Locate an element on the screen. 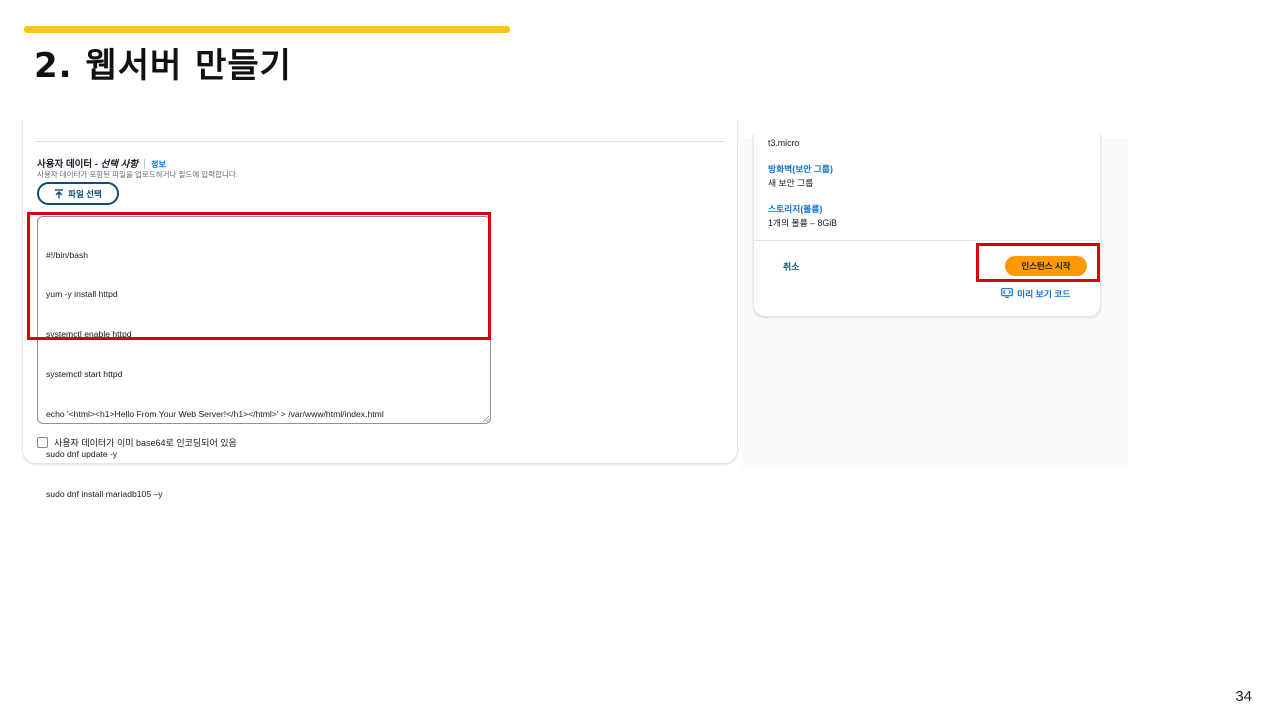  storage-value: 1개의 볼륨 – 8GiB is located at coordinates (803, 223).